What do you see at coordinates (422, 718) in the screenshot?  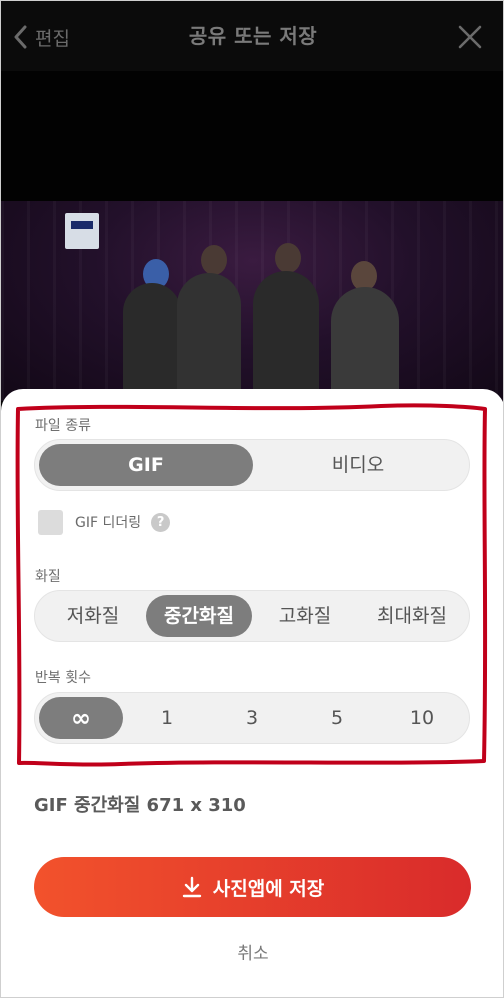 I see `repeat-10: 10` at bounding box center [422, 718].